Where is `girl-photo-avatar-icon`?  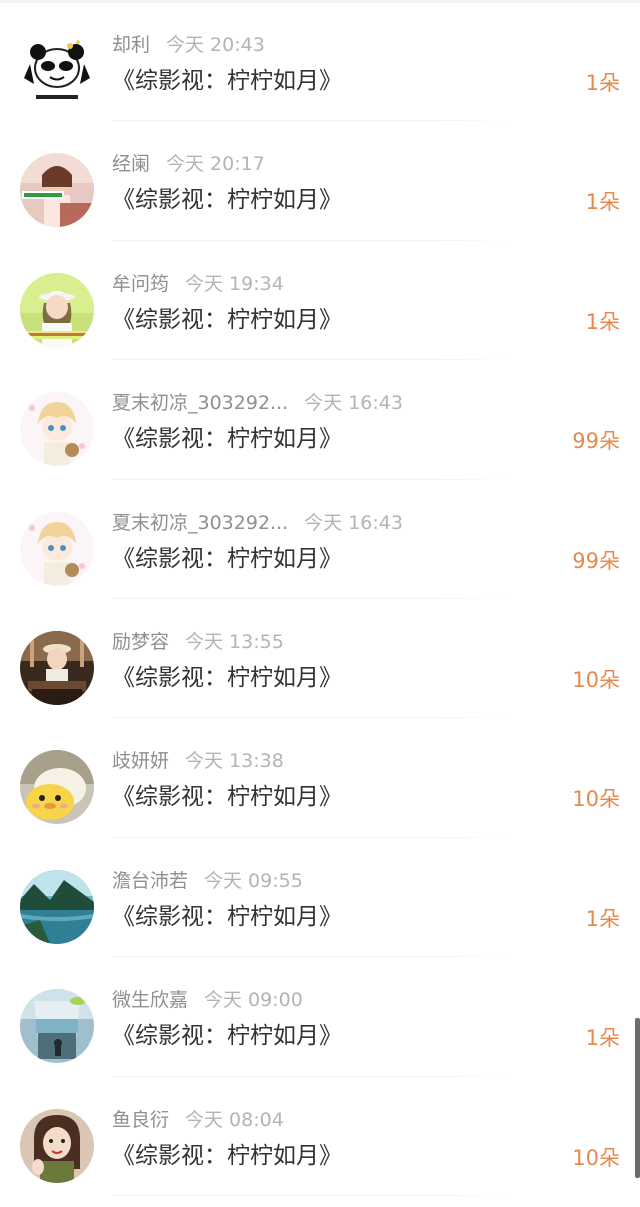 girl-photo-avatar-icon is located at coordinates (57, 190).